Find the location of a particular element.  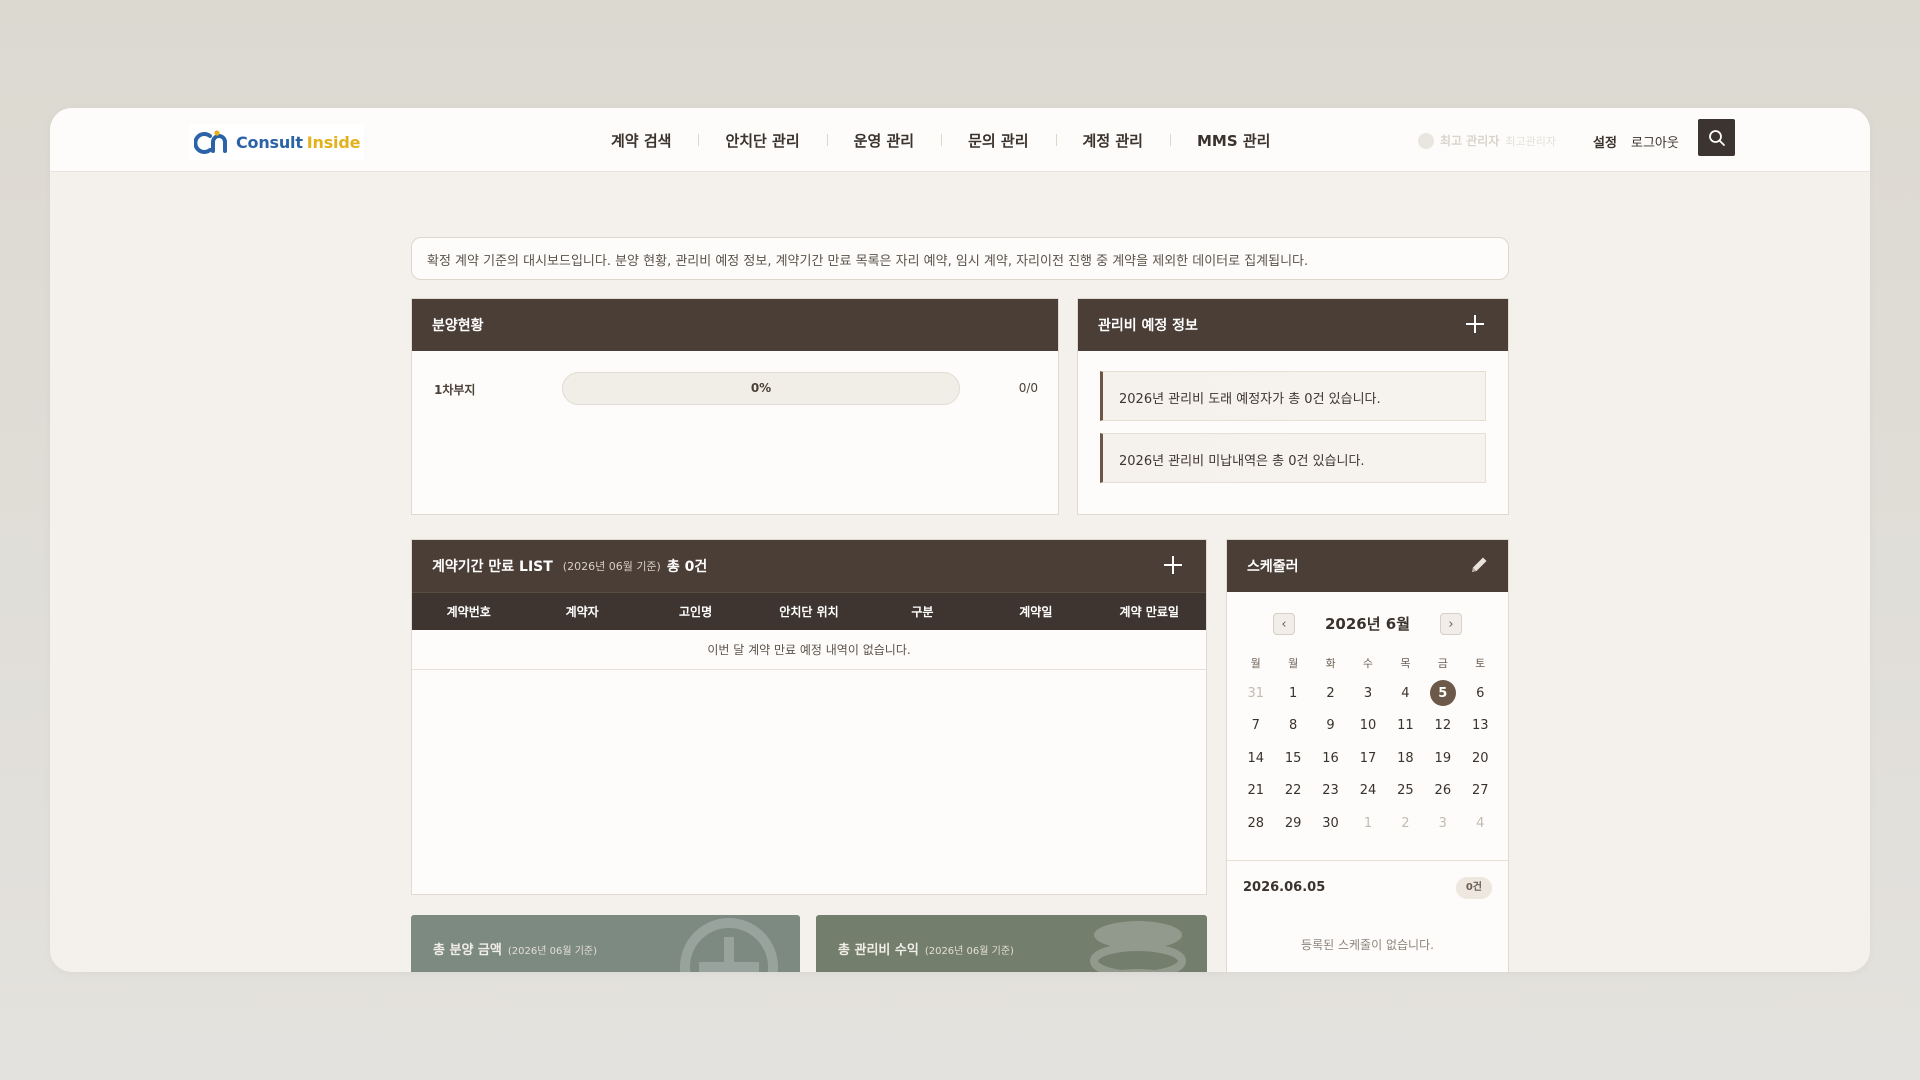

logout-link: 로그아웃 is located at coordinates (1655, 141).